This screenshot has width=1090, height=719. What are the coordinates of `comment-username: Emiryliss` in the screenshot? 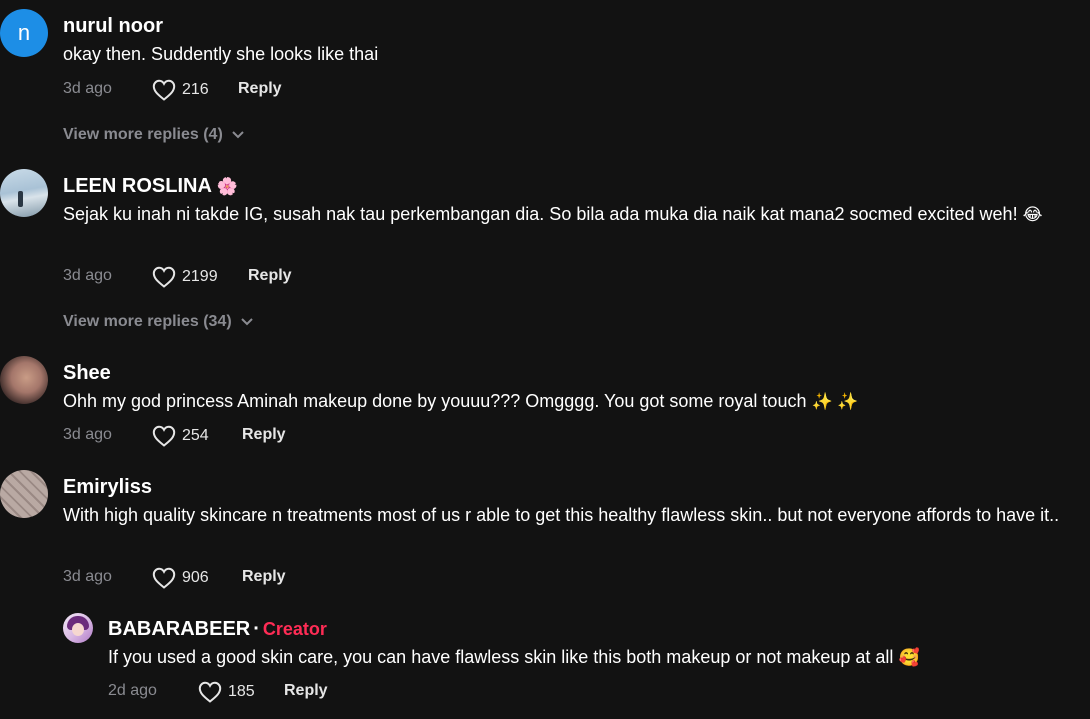 It's located at (107, 487).